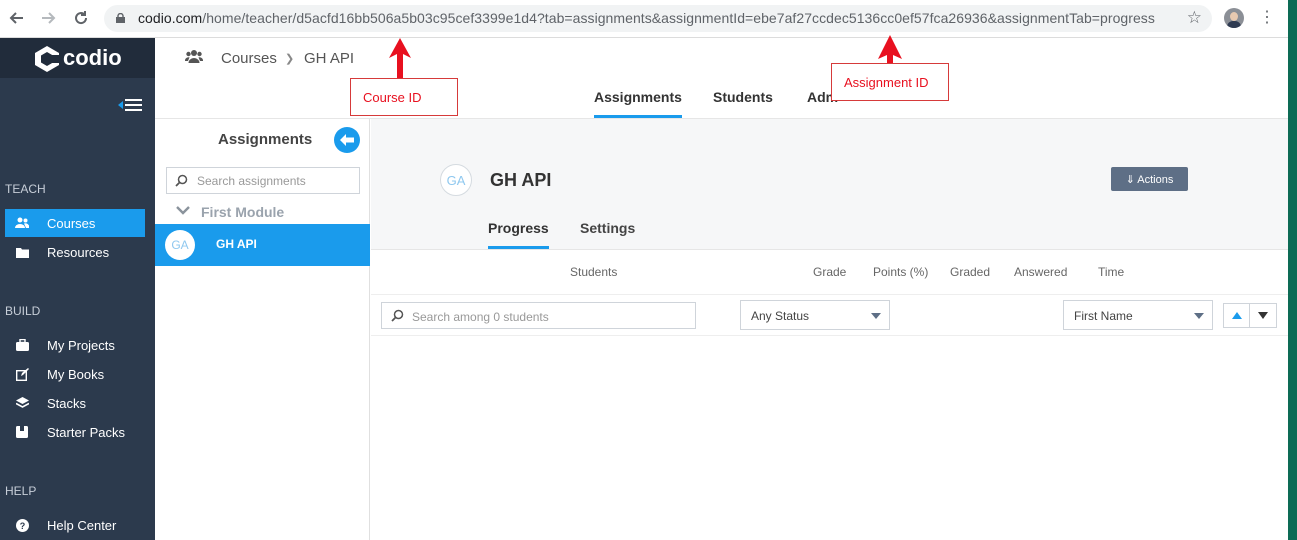 This screenshot has height=540, width=1297. Describe the element at coordinates (970, 272) in the screenshot. I see `column-graded: Graded` at that location.